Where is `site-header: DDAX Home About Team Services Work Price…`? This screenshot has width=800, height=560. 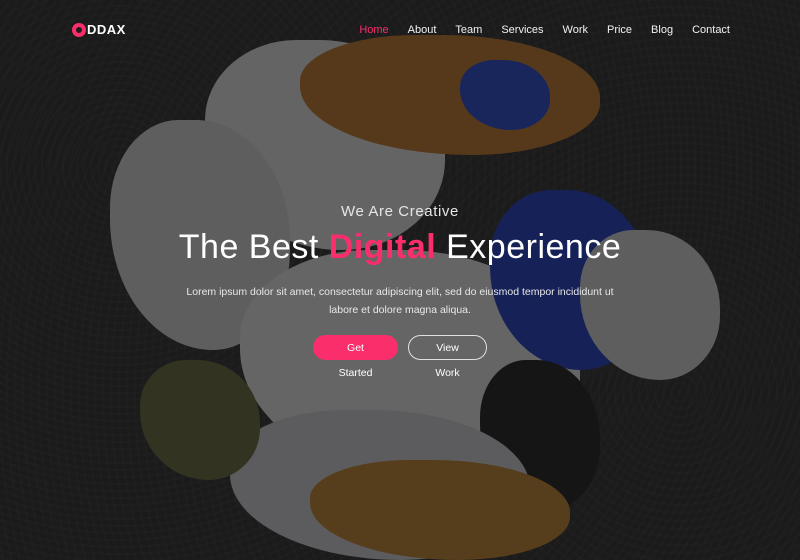
site-header: DDAX Home About Team Services Work Price… is located at coordinates (400, 30).